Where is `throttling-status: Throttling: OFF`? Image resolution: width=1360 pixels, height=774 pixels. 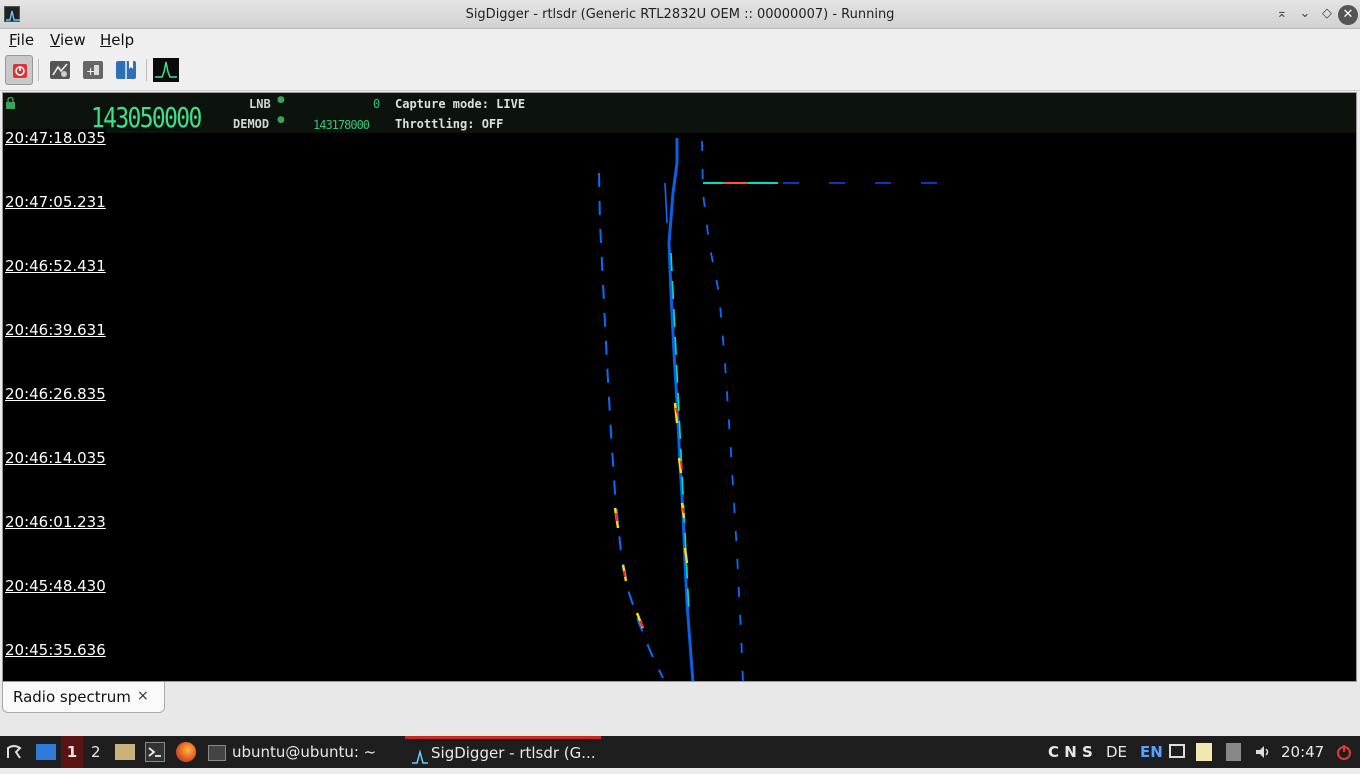
throttling-status: Throttling: OFF is located at coordinates (449, 124).